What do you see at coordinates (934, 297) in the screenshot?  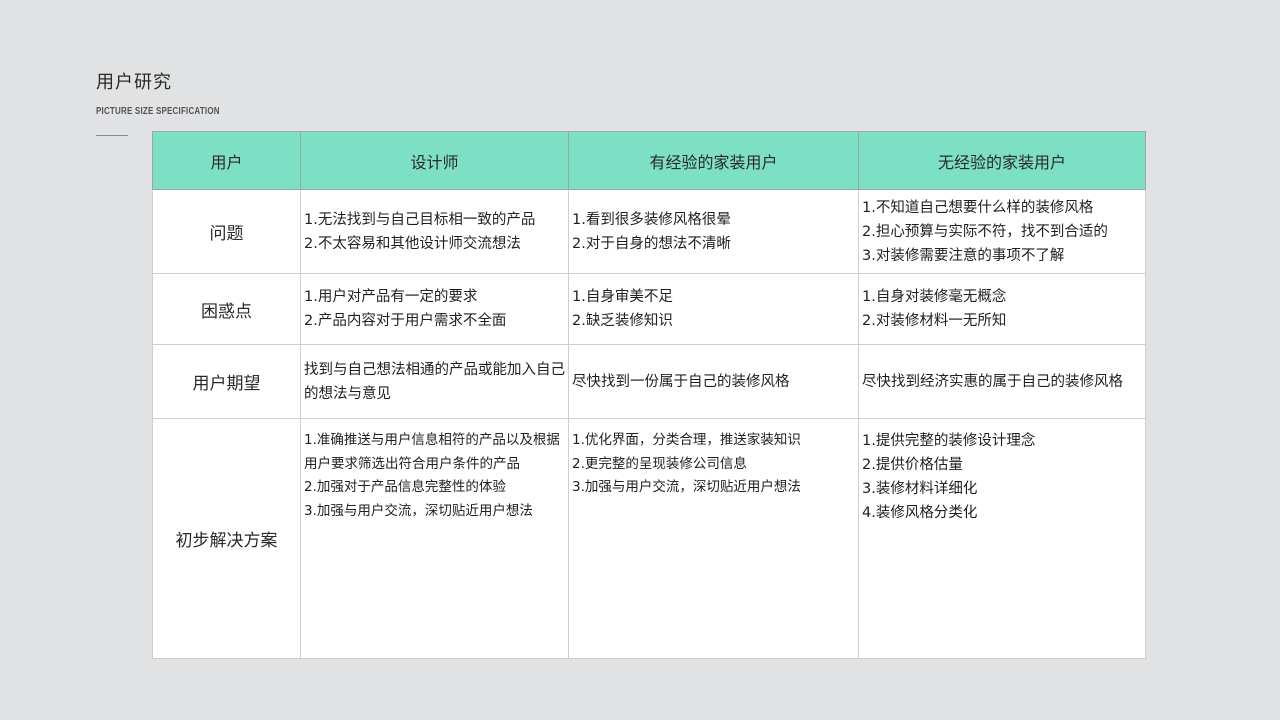 I see `list-item: 1.自身对装修毫无概念` at bounding box center [934, 297].